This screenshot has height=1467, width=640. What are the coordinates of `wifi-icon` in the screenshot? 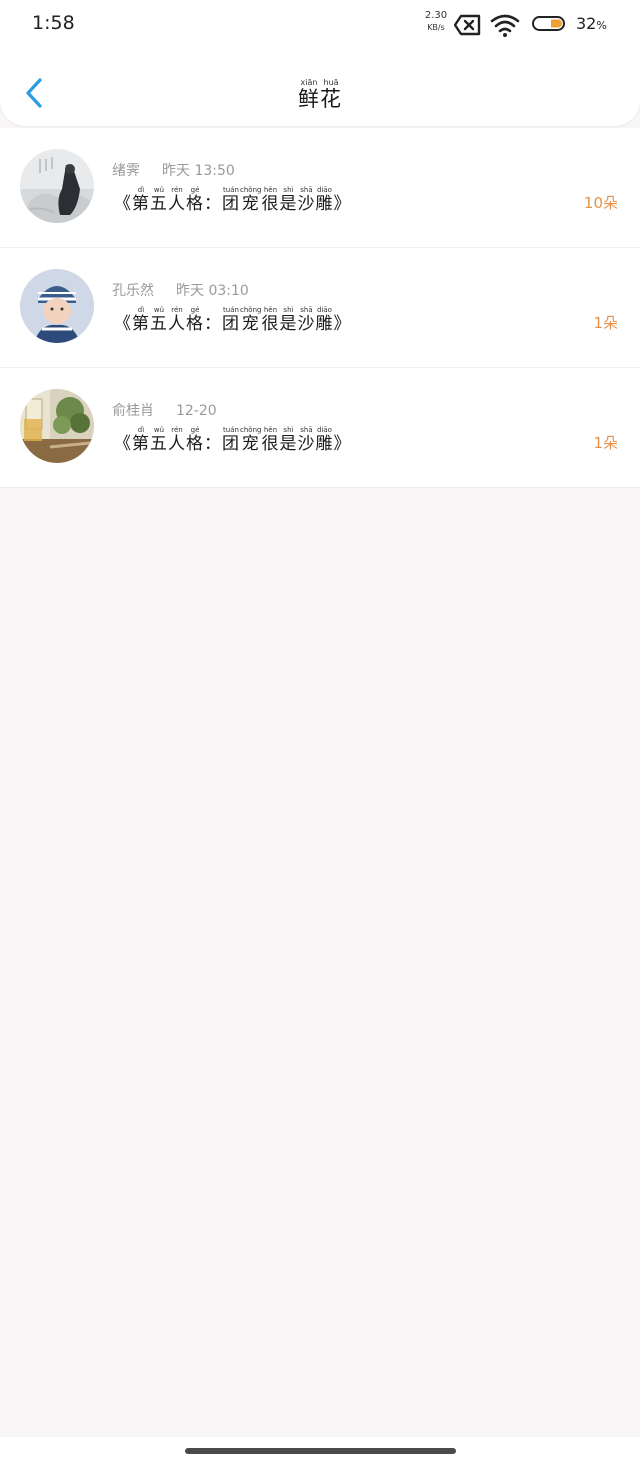 It's located at (505, 27).